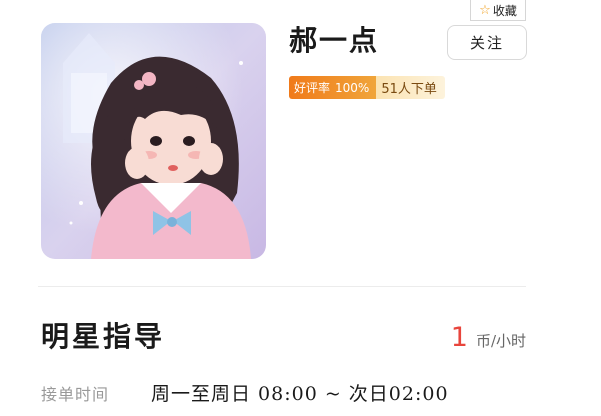  I want to click on rating-value: 100%, so click(352, 87).